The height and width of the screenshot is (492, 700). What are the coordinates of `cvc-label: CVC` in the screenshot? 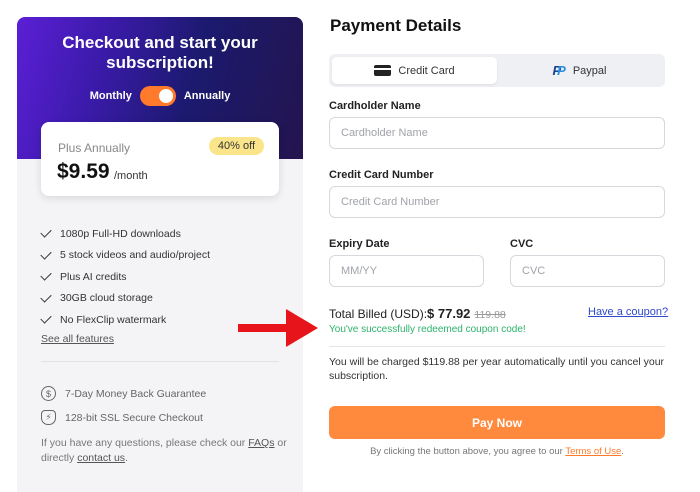 It's located at (522, 244).